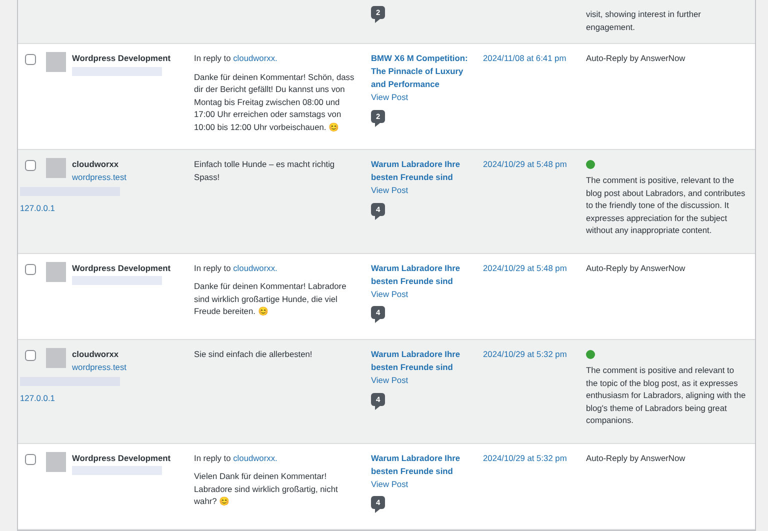 This screenshot has height=531, width=768. Describe the element at coordinates (275, 101) in the screenshot. I see `comment-text: Danke für deinen Kommentar! Schön, dass dir der Bericht gefällt! Du kannst uns von Montag bis Freitag zwischen 08:00 und 17:00 Uhr erreichen oder samstags von 10:00 bis 12:00 Uhr vorbeischauen. 😊` at that location.